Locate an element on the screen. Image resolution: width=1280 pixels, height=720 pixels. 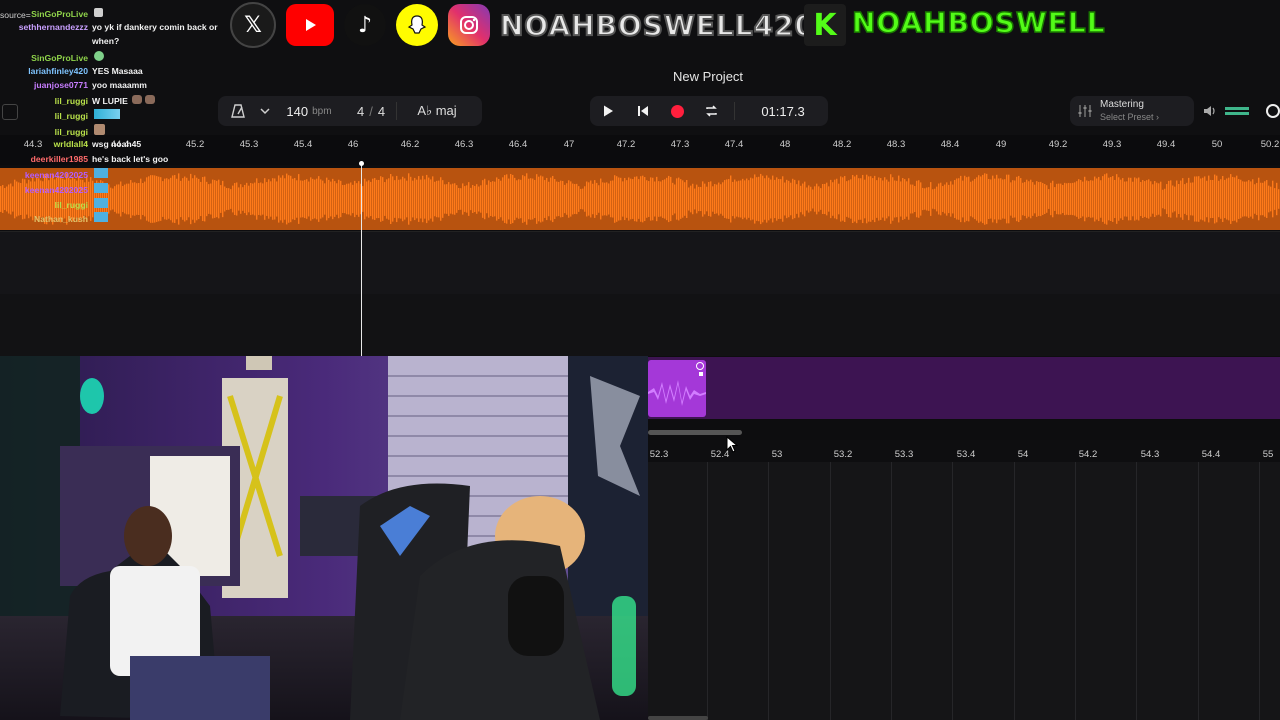
tempo-control: 140 bpm is located at coordinates (309, 111).